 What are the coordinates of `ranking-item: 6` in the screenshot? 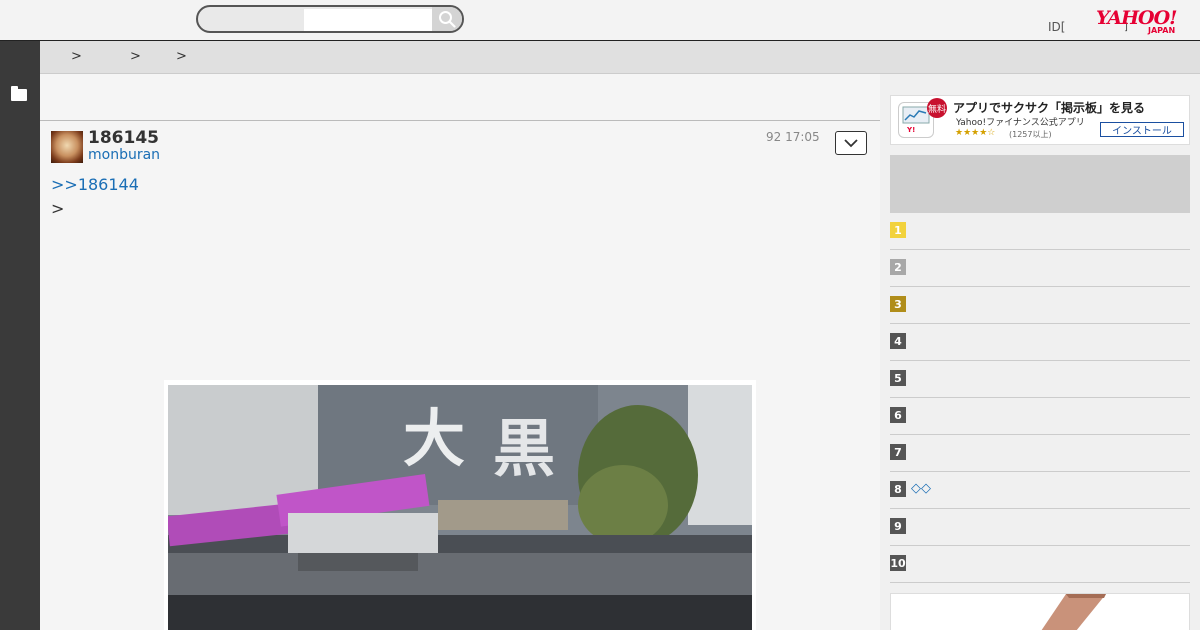 It's located at (1040, 416).